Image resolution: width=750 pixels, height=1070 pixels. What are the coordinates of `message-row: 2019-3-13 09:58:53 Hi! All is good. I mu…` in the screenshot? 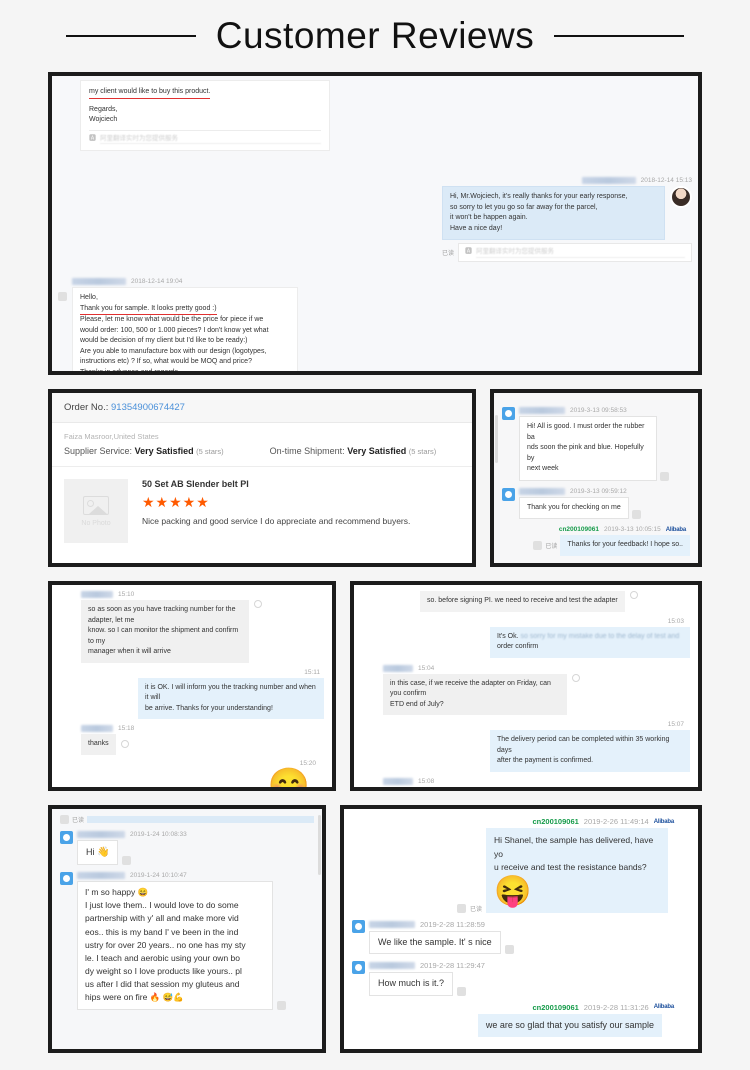 It's located at (596, 444).